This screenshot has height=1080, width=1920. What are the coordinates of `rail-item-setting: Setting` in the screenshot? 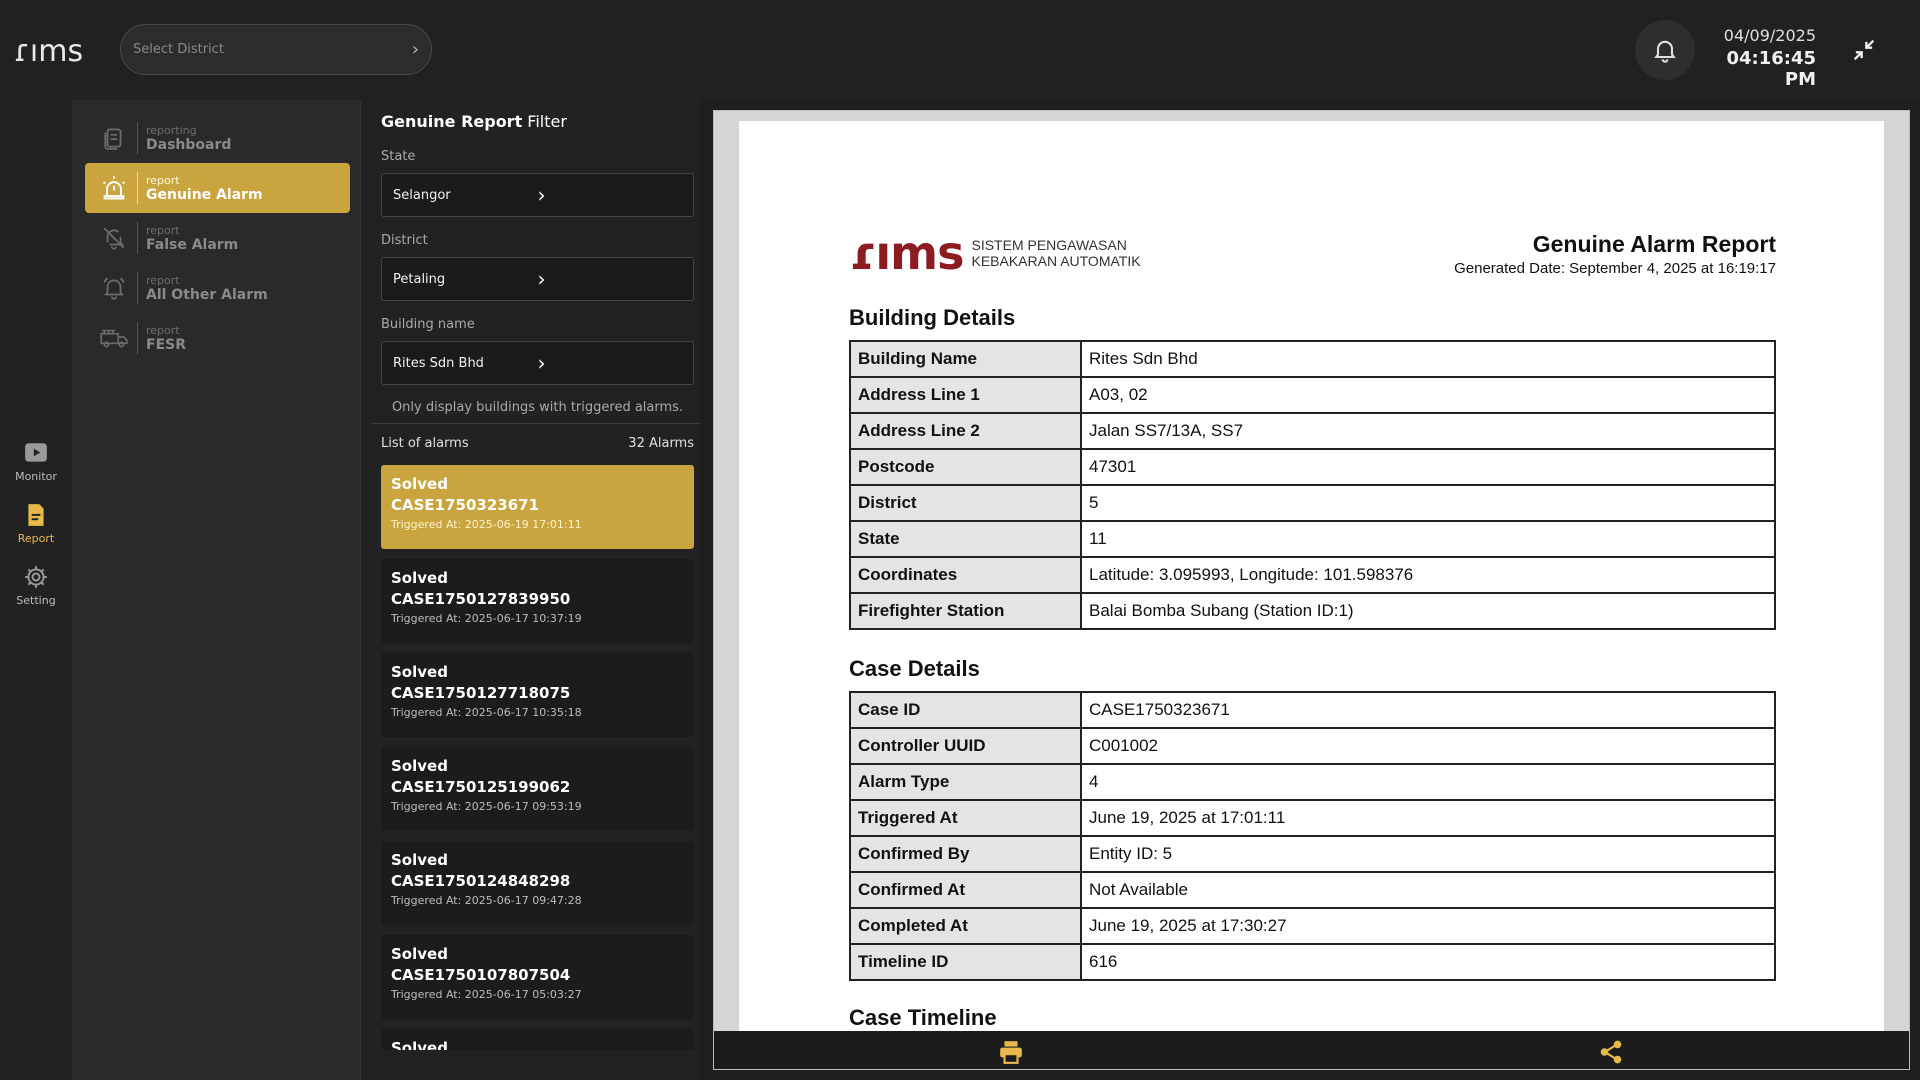 It's located at (36, 585).